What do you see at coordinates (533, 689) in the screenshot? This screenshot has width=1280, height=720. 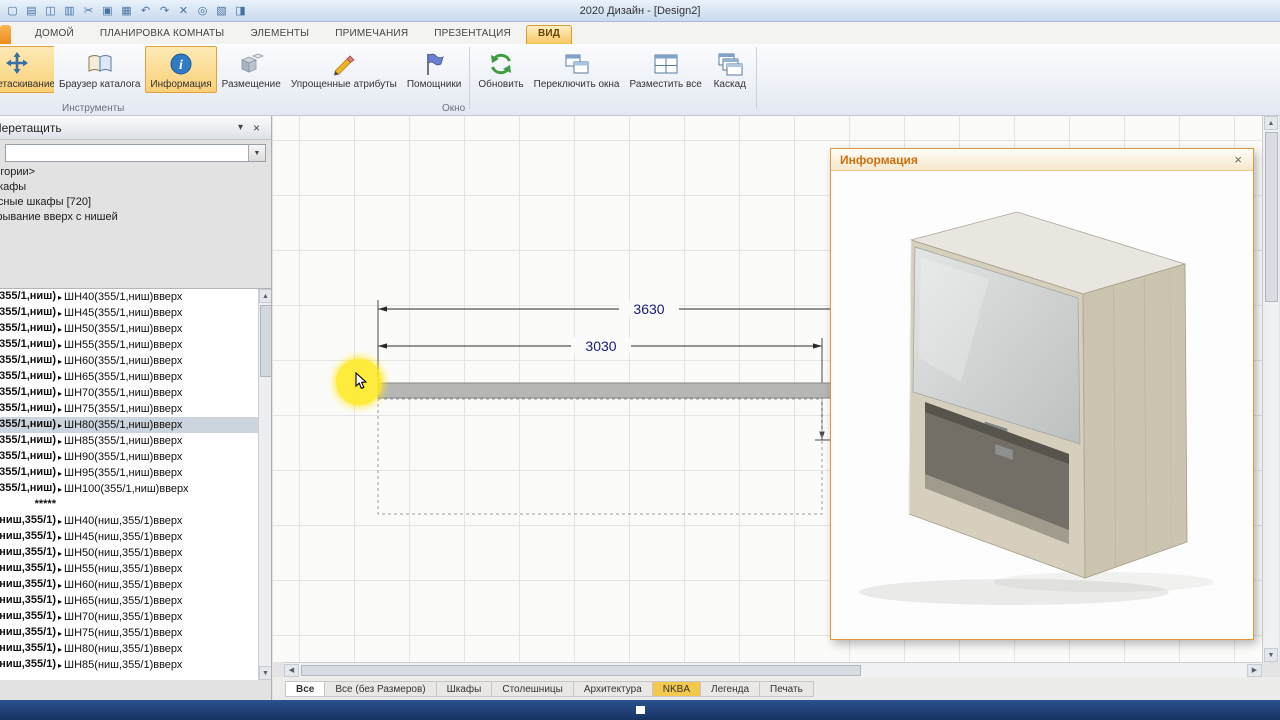 I see `sheet-tab-countertops: Столешницы` at bounding box center [533, 689].